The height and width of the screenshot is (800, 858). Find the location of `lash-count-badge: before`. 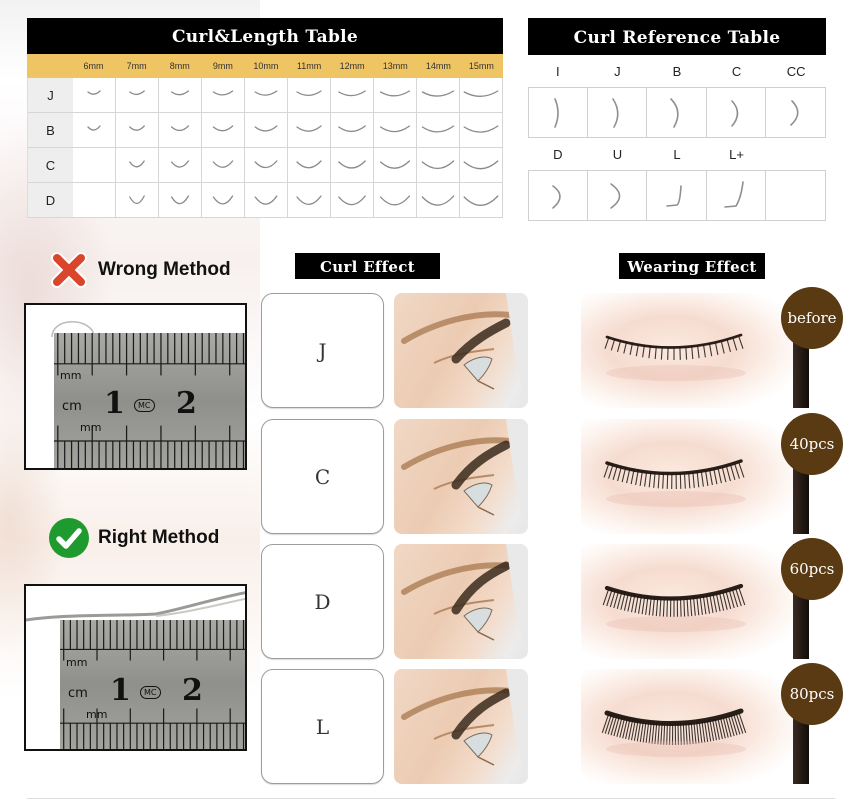

lash-count-badge: before is located at coordinates (812, 318).